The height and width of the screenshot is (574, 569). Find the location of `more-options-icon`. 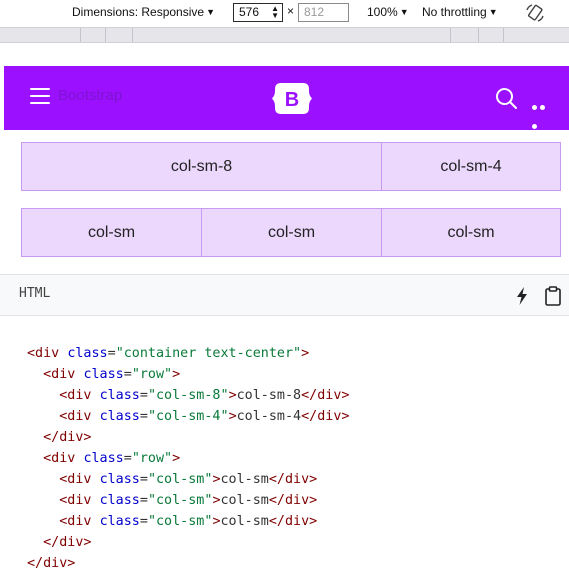

more-options-icon is located at coordinates (543, 112).